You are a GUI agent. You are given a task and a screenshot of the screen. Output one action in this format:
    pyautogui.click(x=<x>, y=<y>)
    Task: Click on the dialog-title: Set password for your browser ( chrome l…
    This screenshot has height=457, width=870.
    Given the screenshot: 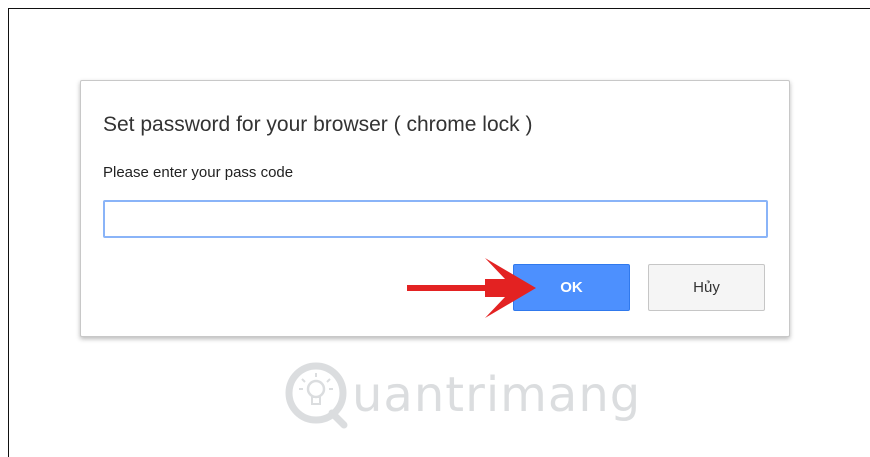 What is the action you would take?
    pyautogui.click(x=318, y=124)
    